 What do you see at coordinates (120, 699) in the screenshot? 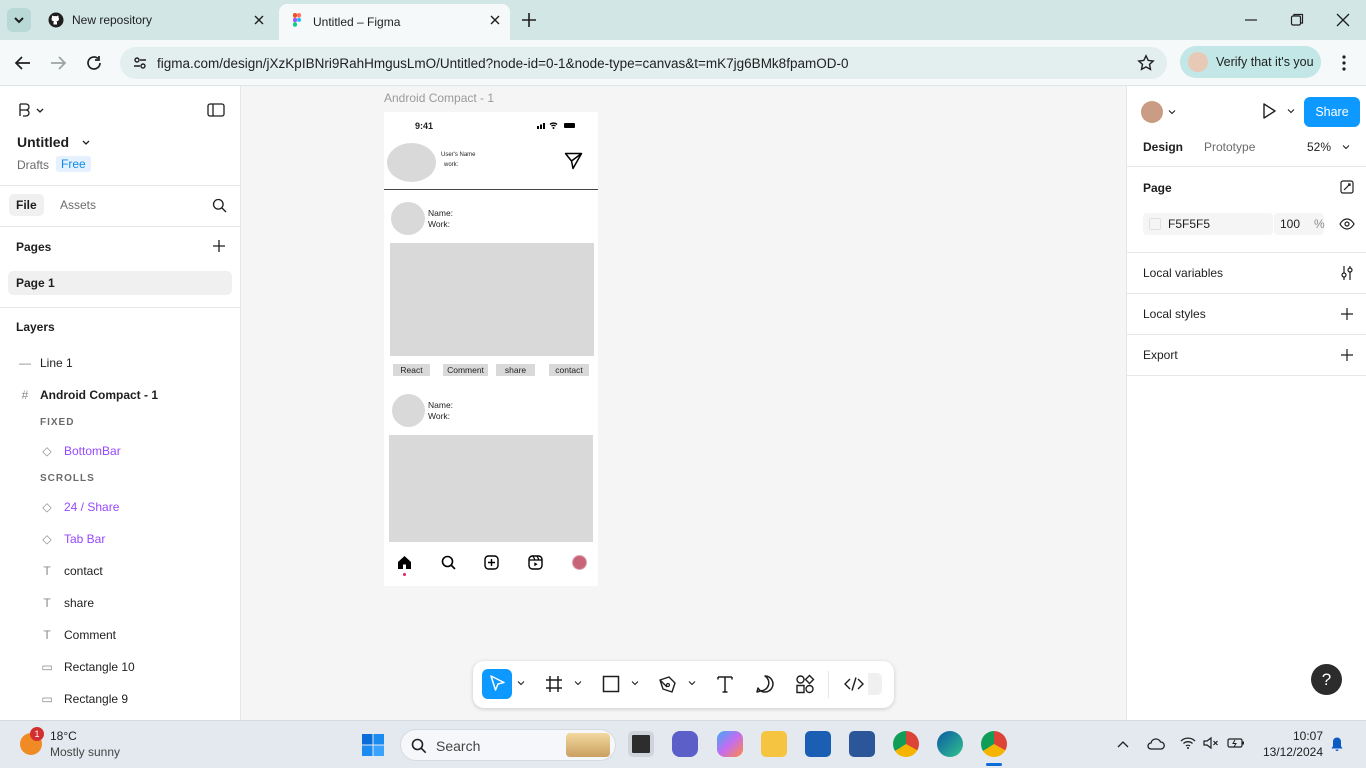
I see `layer-rectangle-9: ▭ Rectangle 9` at bounding box center [120, 699].